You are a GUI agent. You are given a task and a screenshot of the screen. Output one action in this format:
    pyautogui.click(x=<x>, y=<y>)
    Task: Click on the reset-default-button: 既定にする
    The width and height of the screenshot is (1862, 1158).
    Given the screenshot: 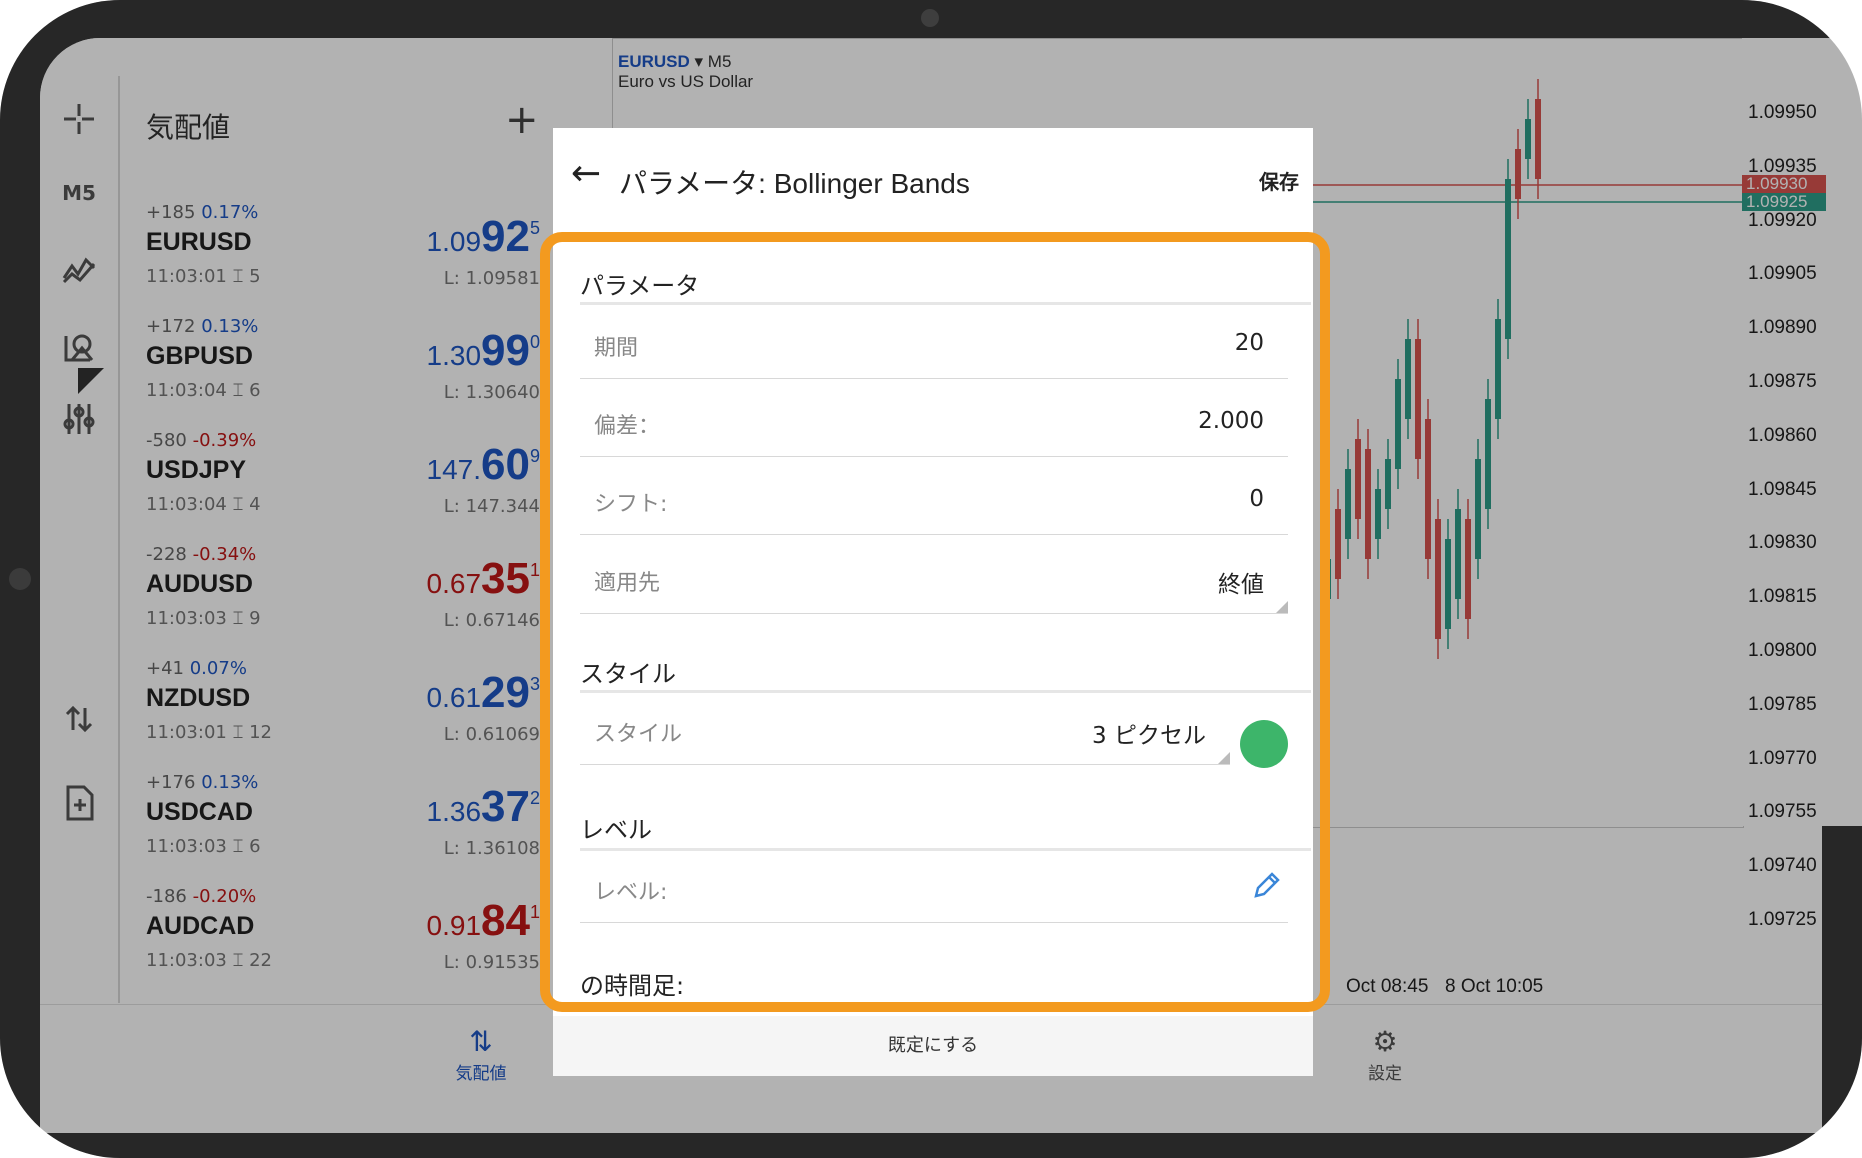 What is the action you would take?
    pyautogui.click(x=933, y=1046)
    